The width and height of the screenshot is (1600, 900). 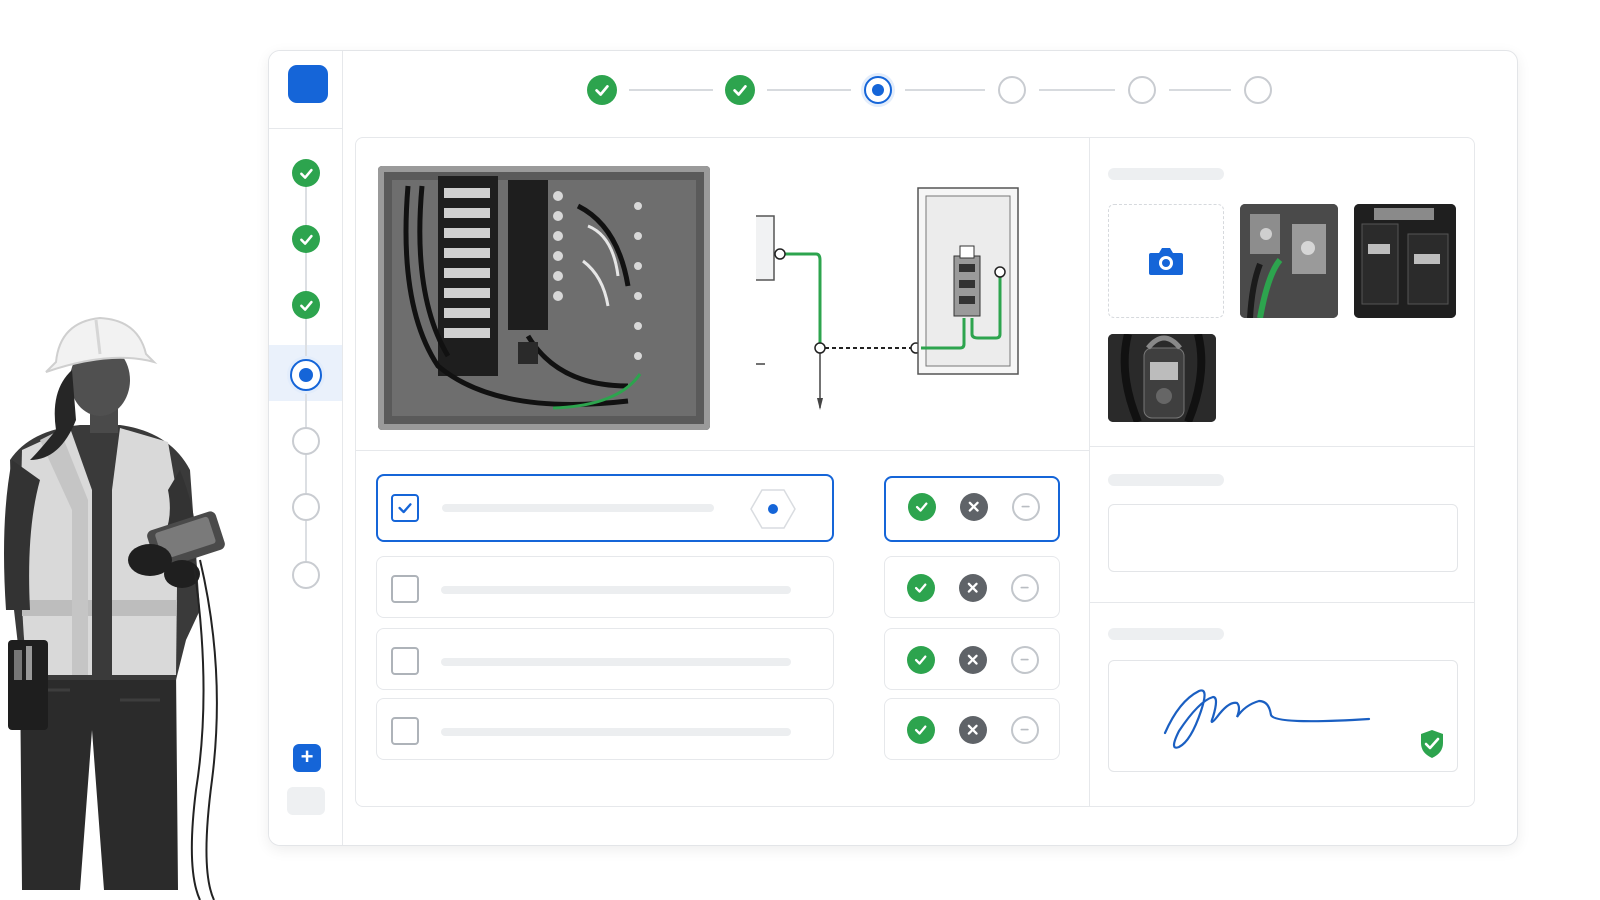 What do you see at coordinates (1432, 744) in the screenshot?
I see `shield-check-icon` at bounding box center [1432, 744].